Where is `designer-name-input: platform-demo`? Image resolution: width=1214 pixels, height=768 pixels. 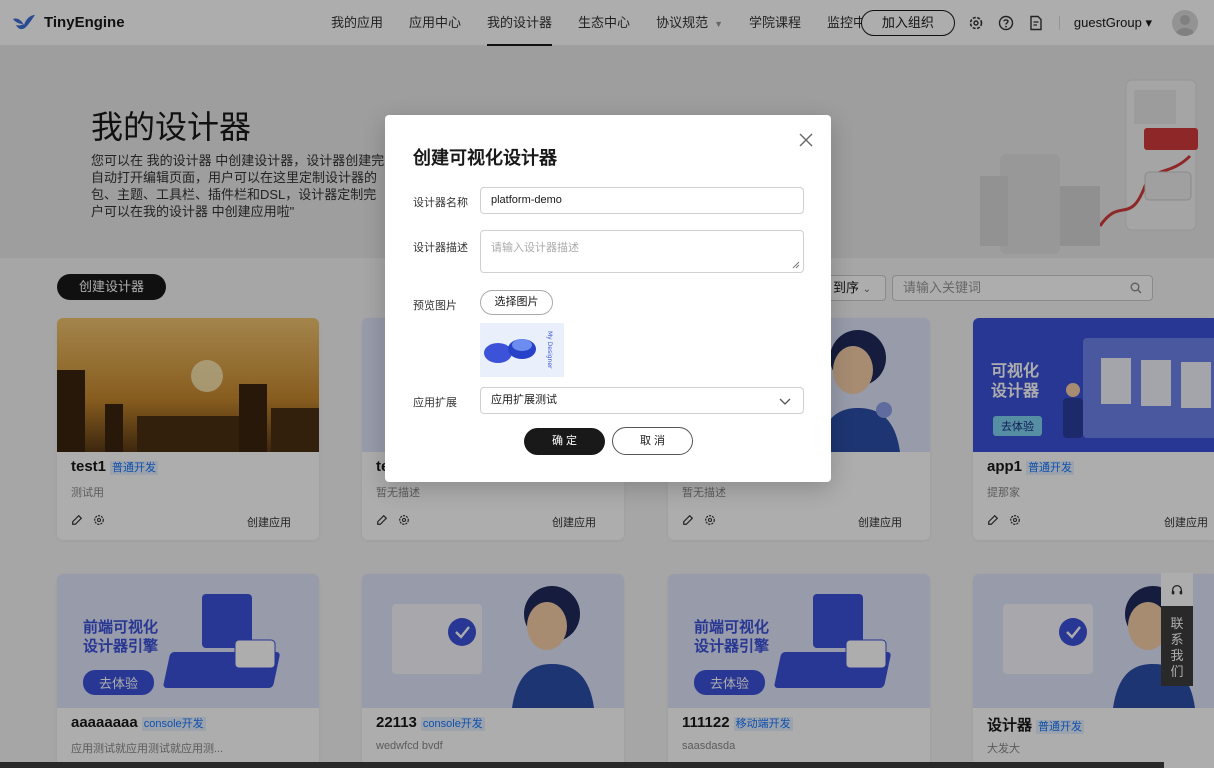
designer-name-input: platform-demo is located at coordinates (642, 200).